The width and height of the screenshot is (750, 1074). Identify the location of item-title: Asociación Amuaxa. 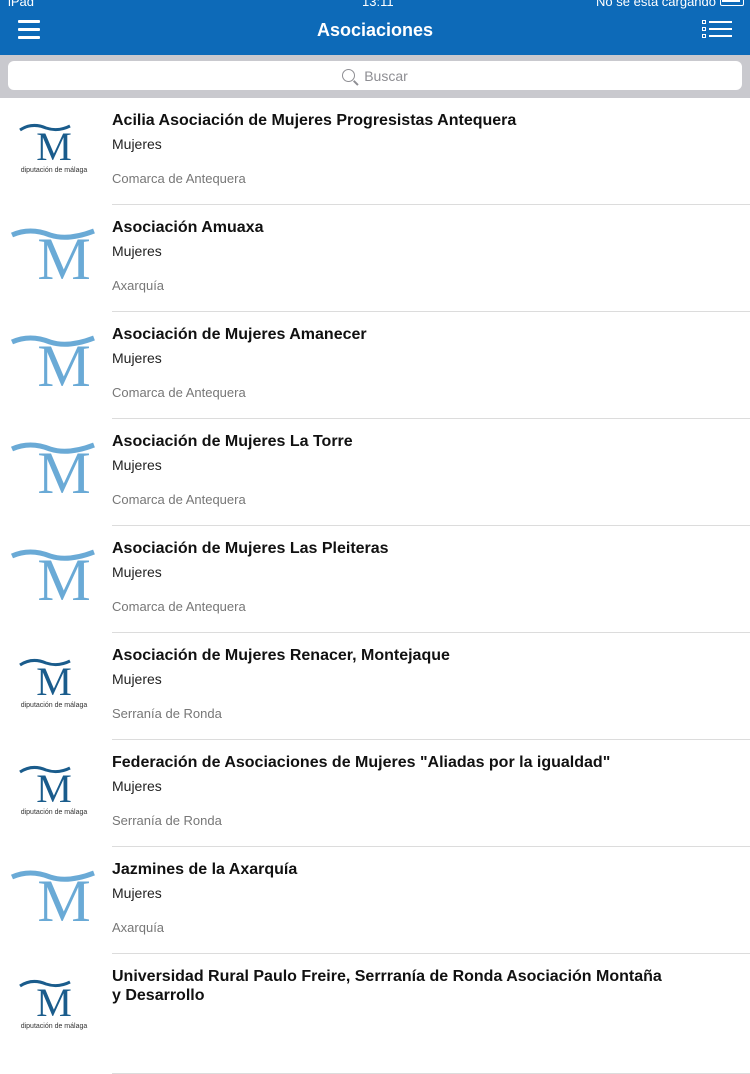
(188, 227).